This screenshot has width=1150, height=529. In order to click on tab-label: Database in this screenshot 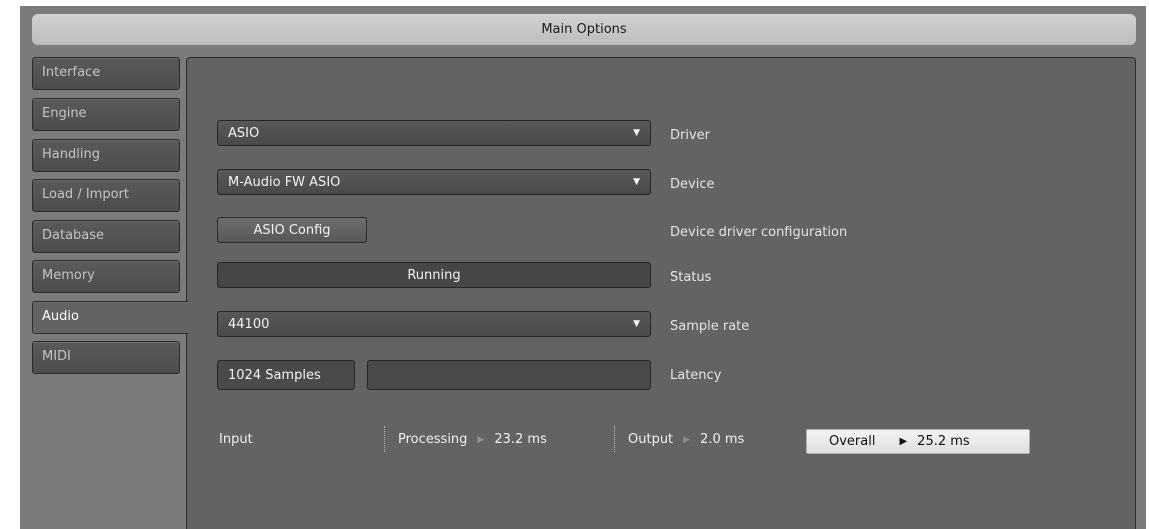, I will do `click(73, 235)`.